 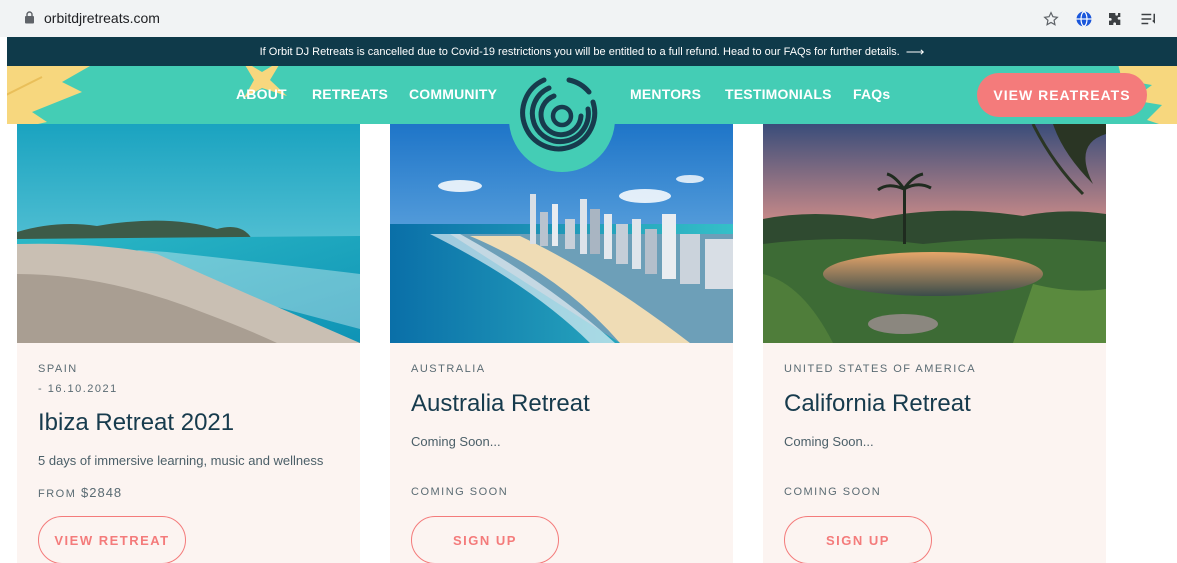 I want to click on arrow-right-icon: ⟶, so click(x=915, y=51).